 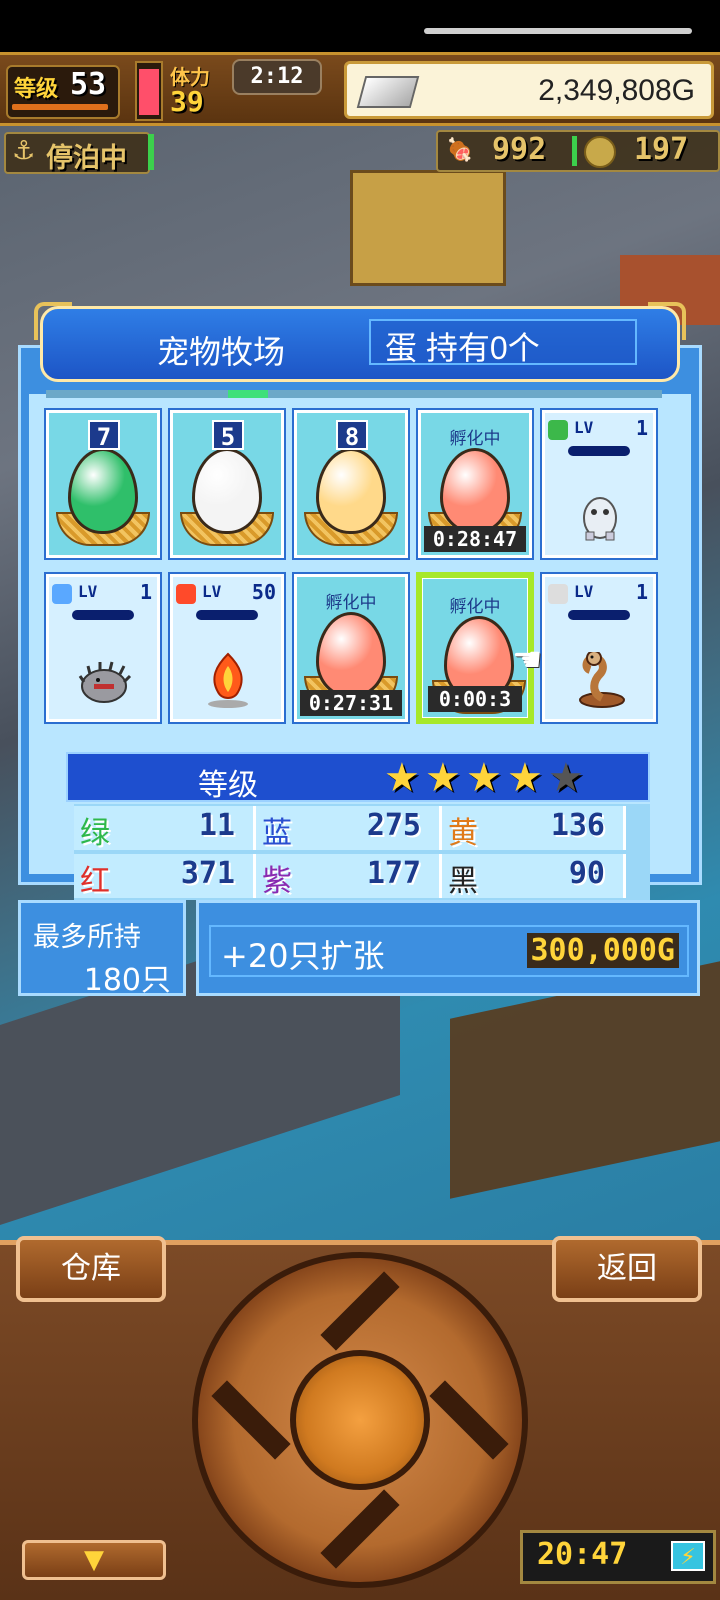 I want to click on egg-slot: 5, so click(x=227, y=484).